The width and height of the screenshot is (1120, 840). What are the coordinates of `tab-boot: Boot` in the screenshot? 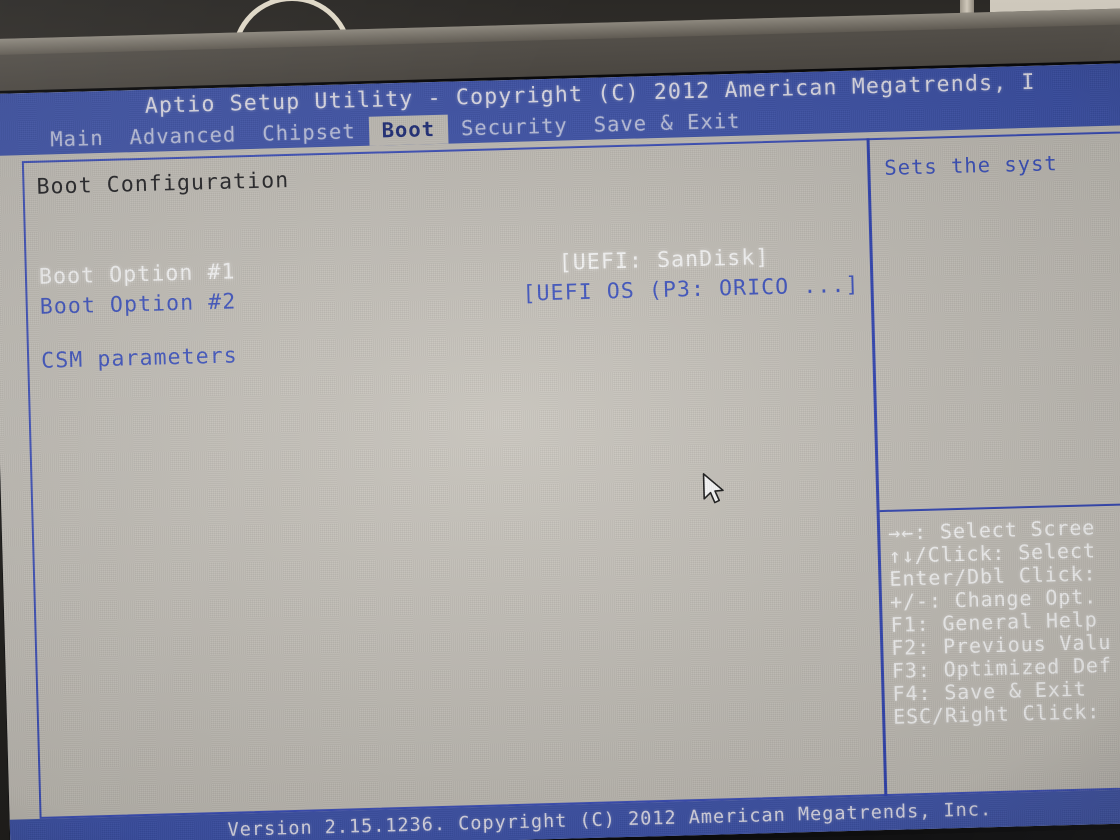 It's located at (408, 130).